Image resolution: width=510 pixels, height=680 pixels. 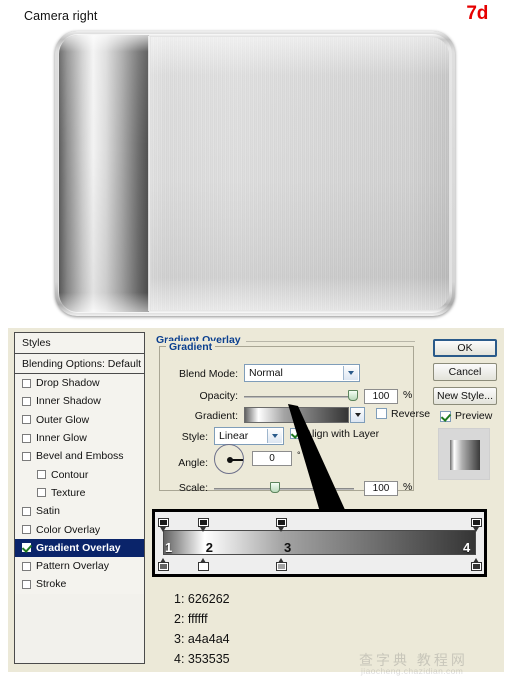 I want to click on style-row-color-overlay: Color Overlay, so click(x=79, y=529).